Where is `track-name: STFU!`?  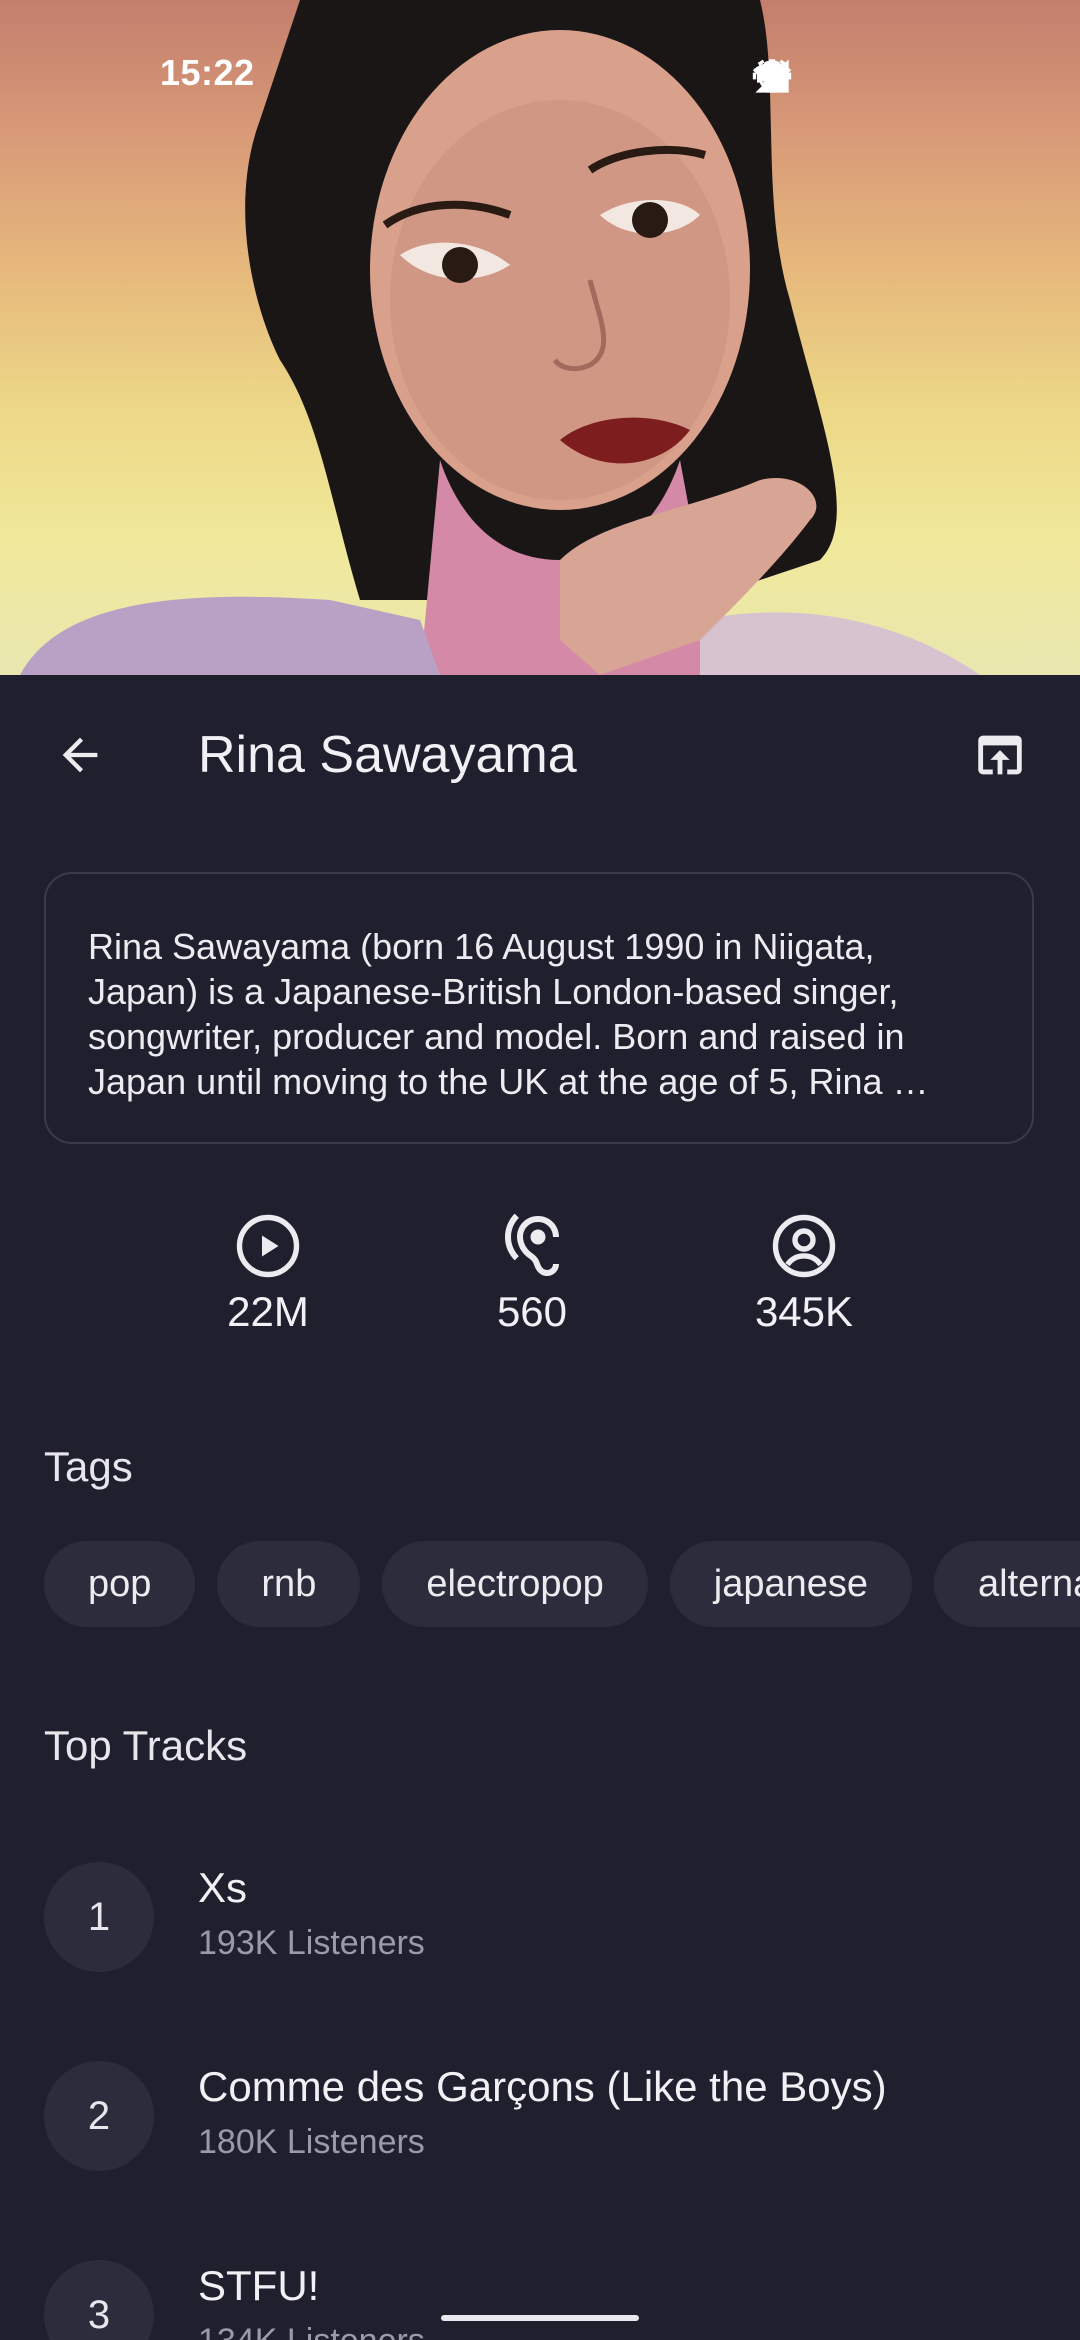 track-name: STFU! is located at coordinates (259, 2285).